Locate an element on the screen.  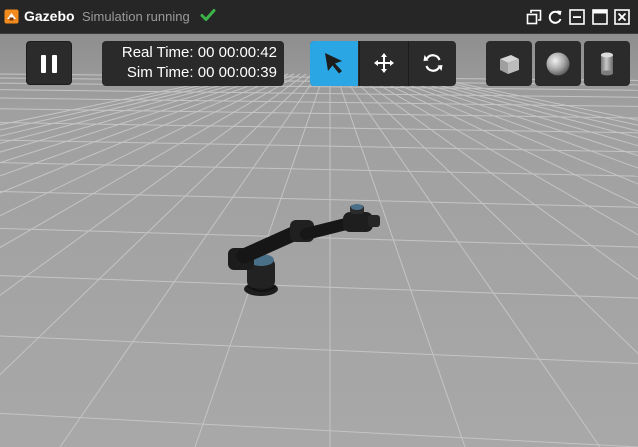
close-icon is located at coordinates (622, 17).